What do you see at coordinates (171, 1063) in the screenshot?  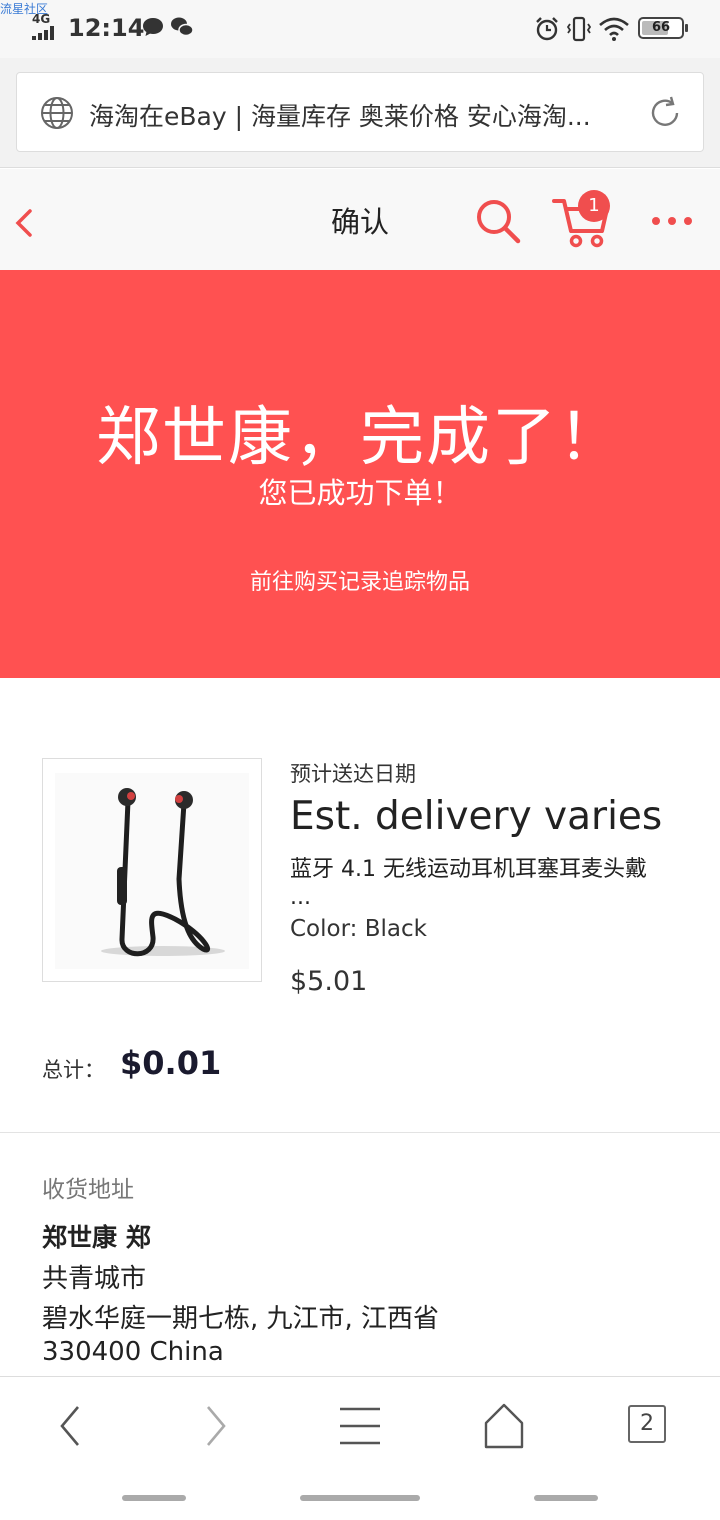 I see `total-value: $0.01` at bounding box center [171, 1063].